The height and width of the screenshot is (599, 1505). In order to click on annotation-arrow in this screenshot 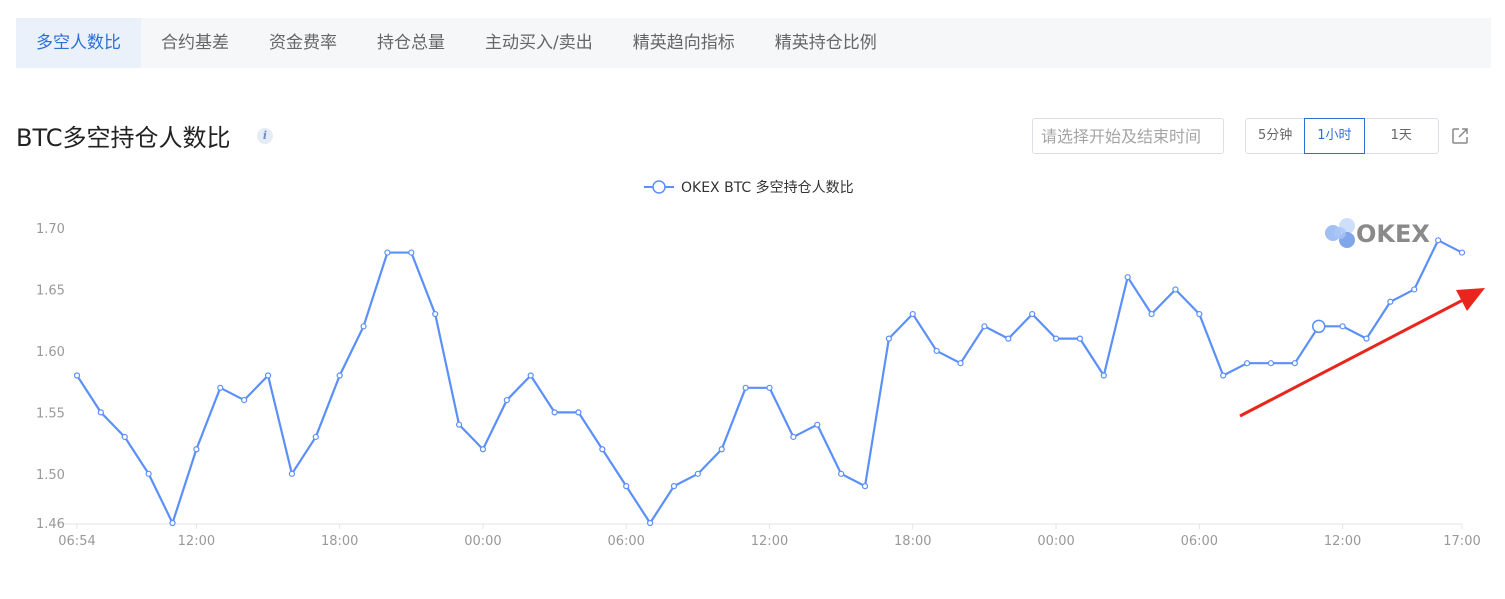, I will do `click(1362, 353)`.